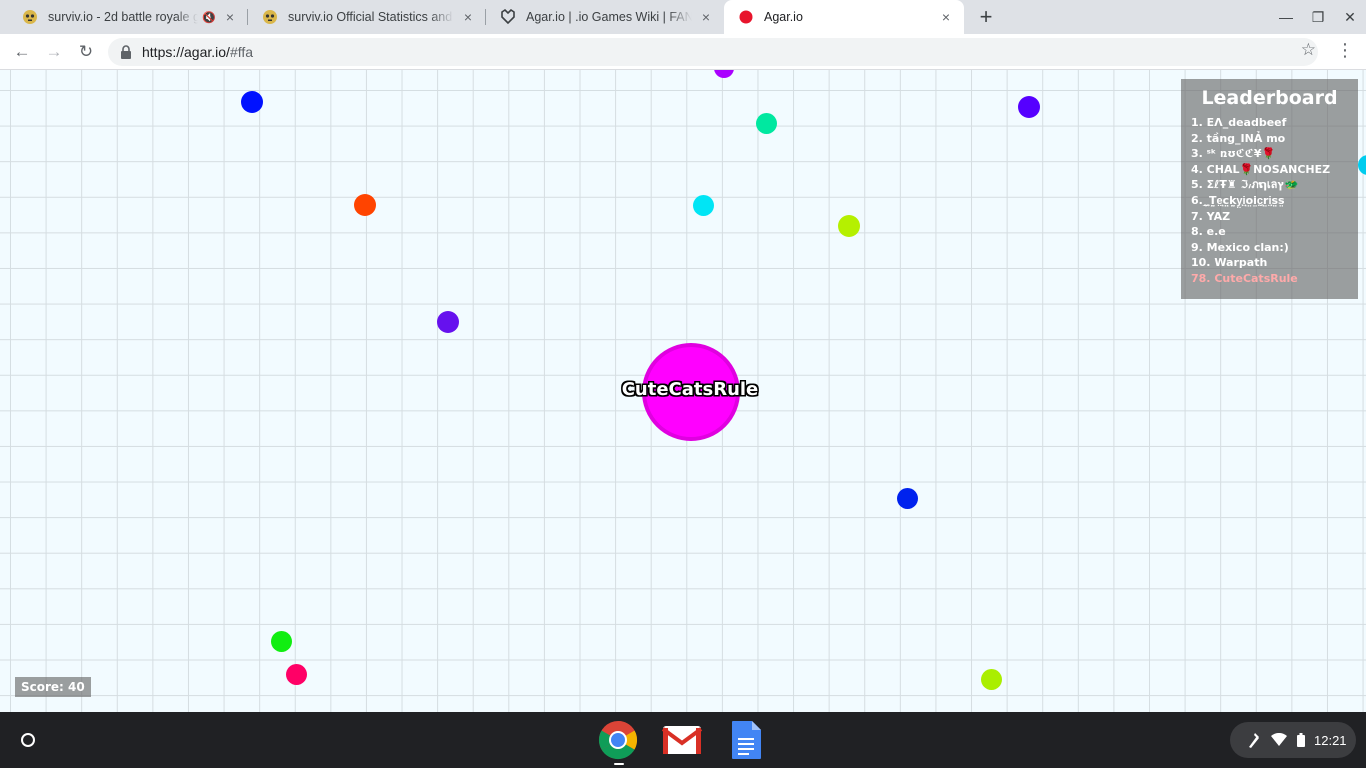 This screenshot has width=1366, height=768. Describe the element at coordinates (1238, 138) in the screenshot. I see `leaderboard-entry: 2. tầng_INẢ mo` at that location.